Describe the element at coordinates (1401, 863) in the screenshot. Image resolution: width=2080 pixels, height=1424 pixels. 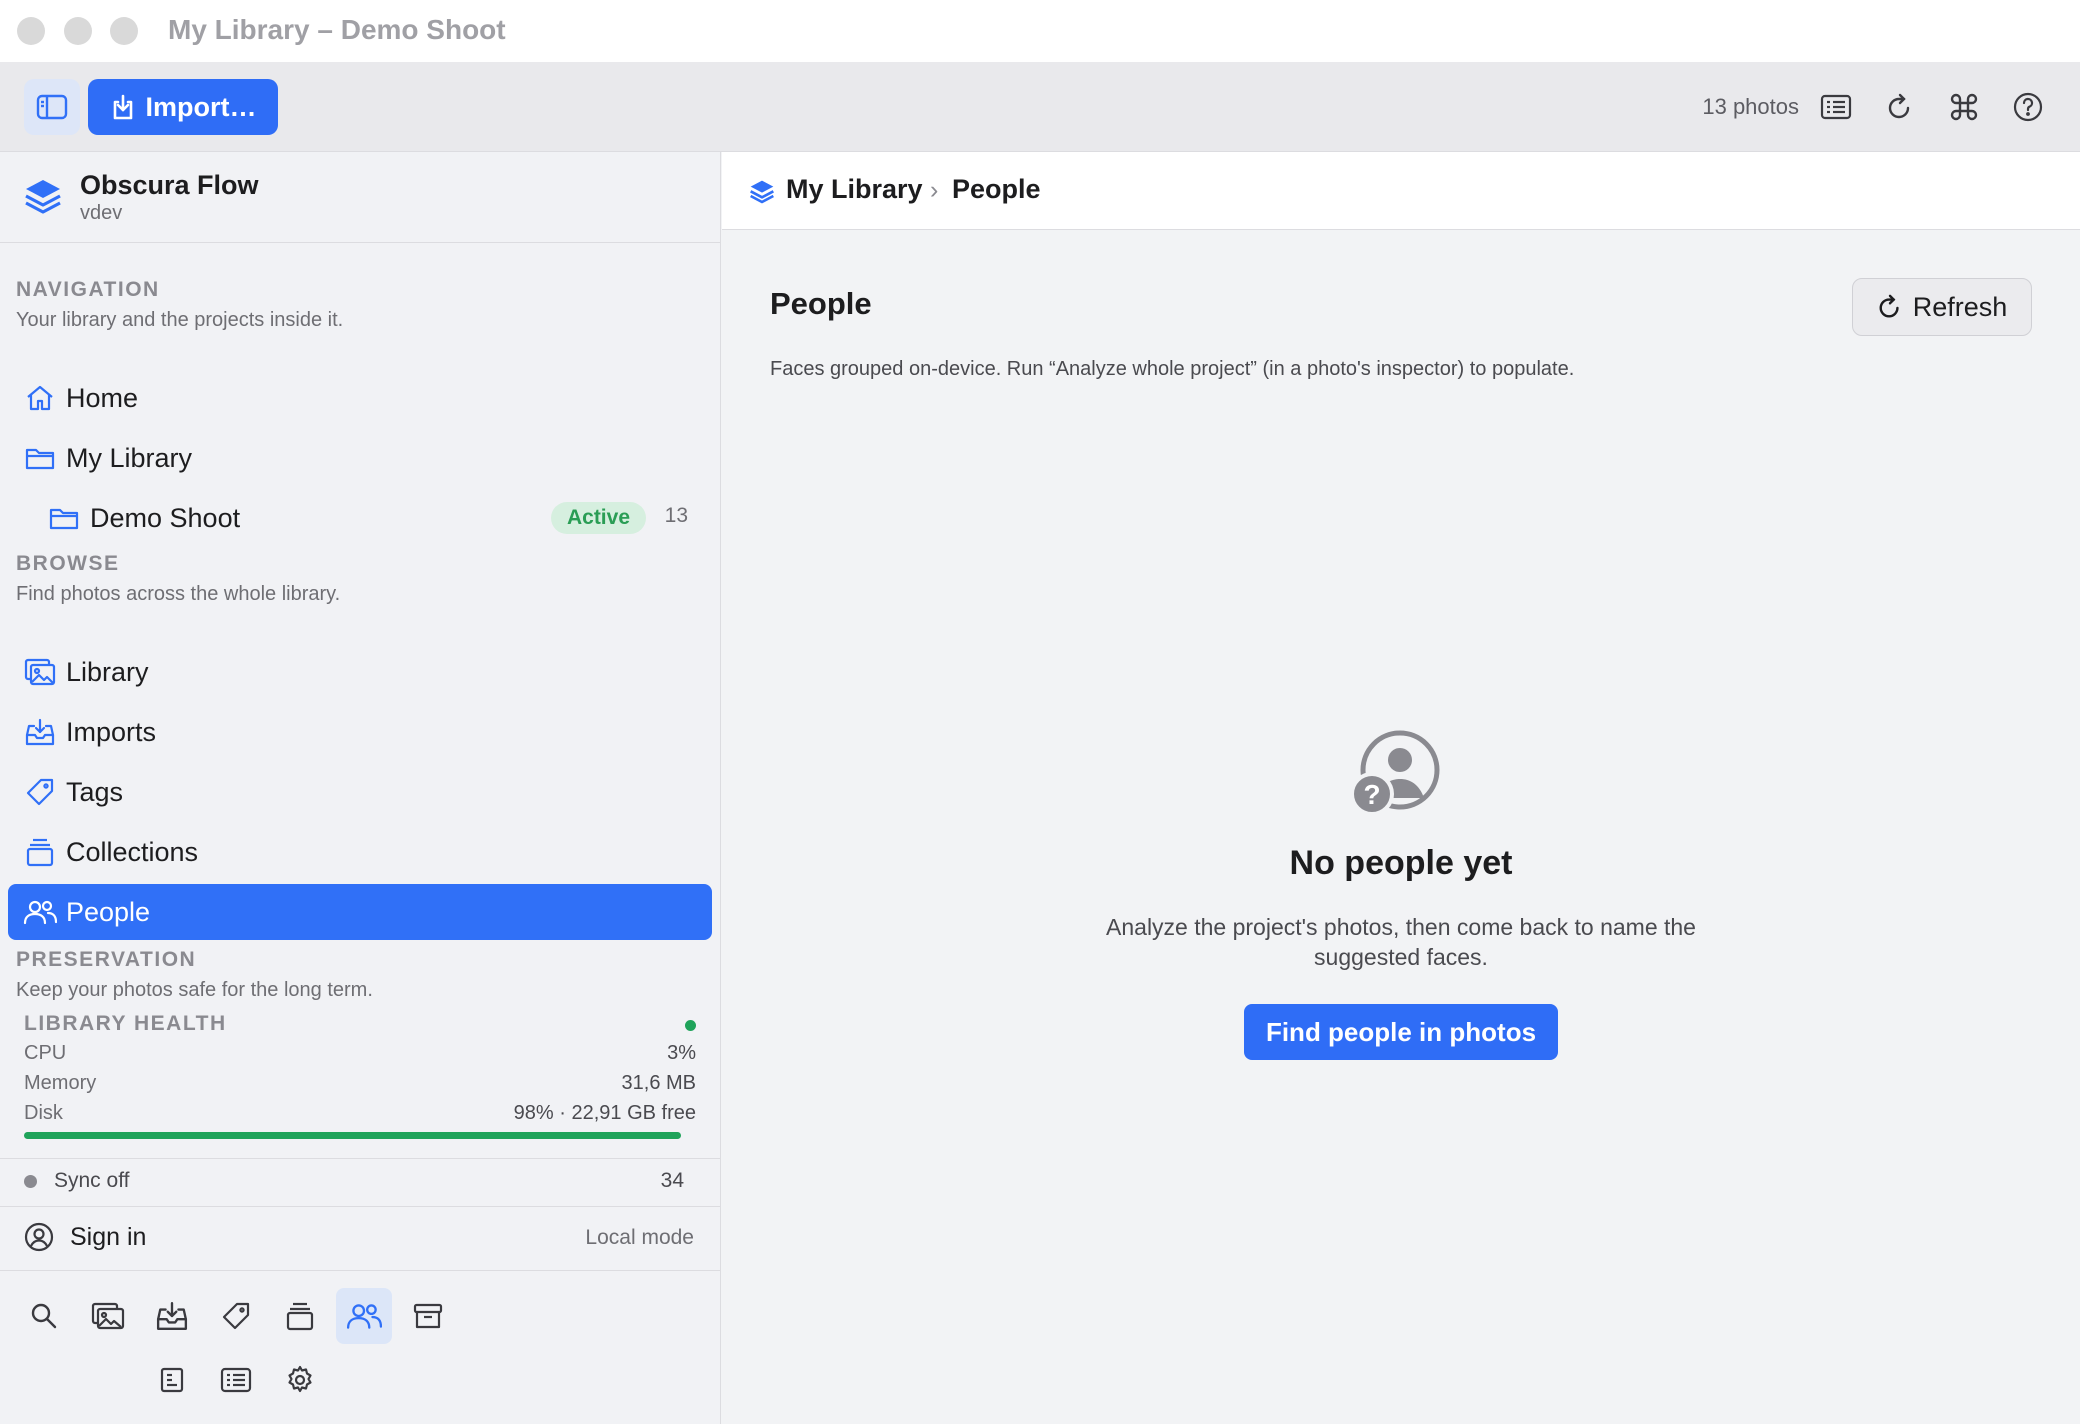
I see `empty-state-title: No people yet` at that location.